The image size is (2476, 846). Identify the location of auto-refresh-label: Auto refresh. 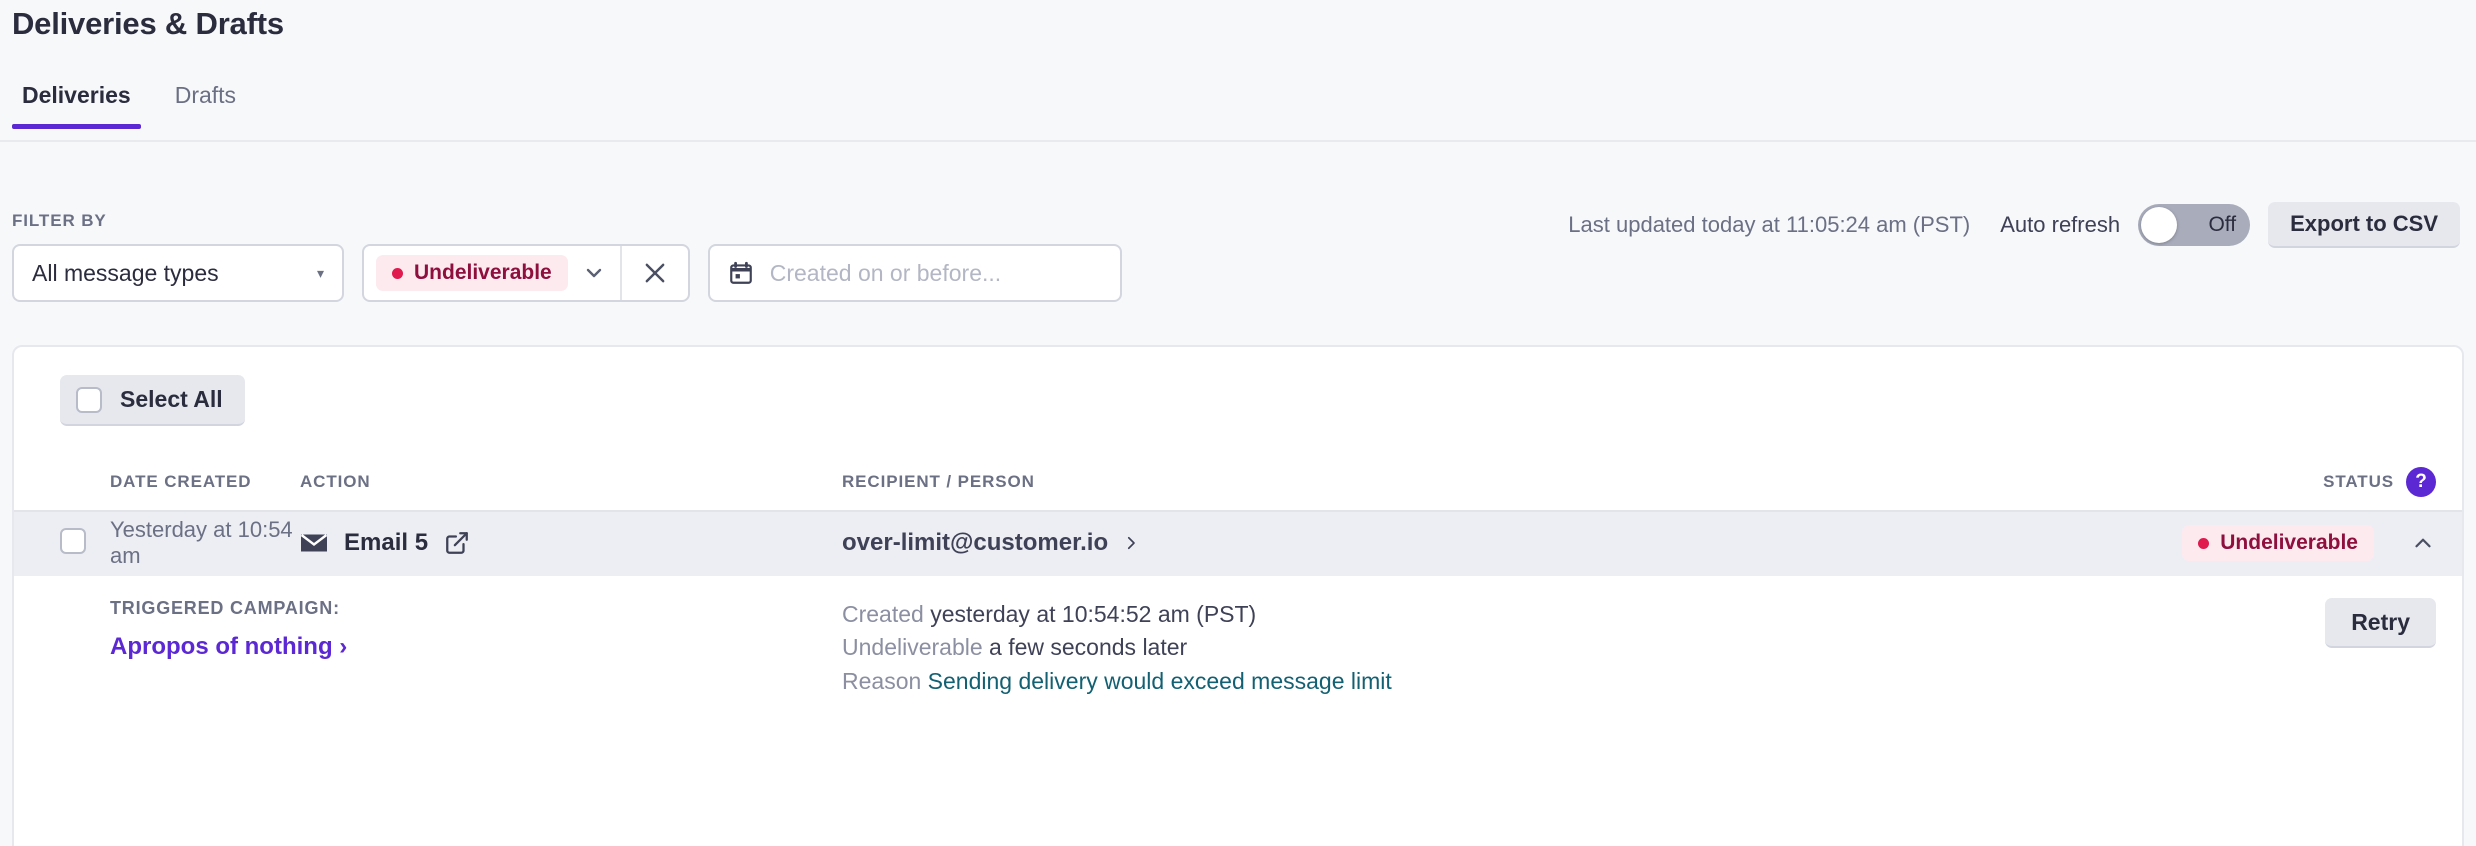
(2060, 224).